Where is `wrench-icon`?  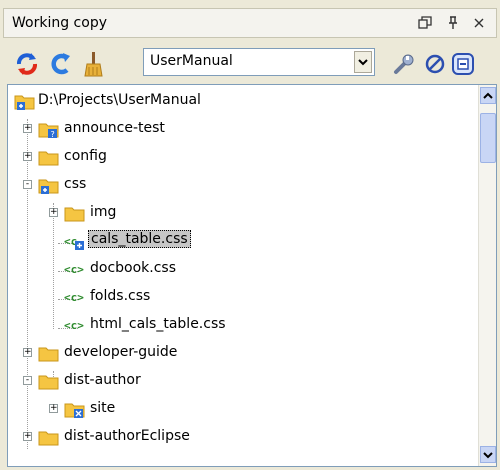 wrench-icon is located at coordinates (403, 64).